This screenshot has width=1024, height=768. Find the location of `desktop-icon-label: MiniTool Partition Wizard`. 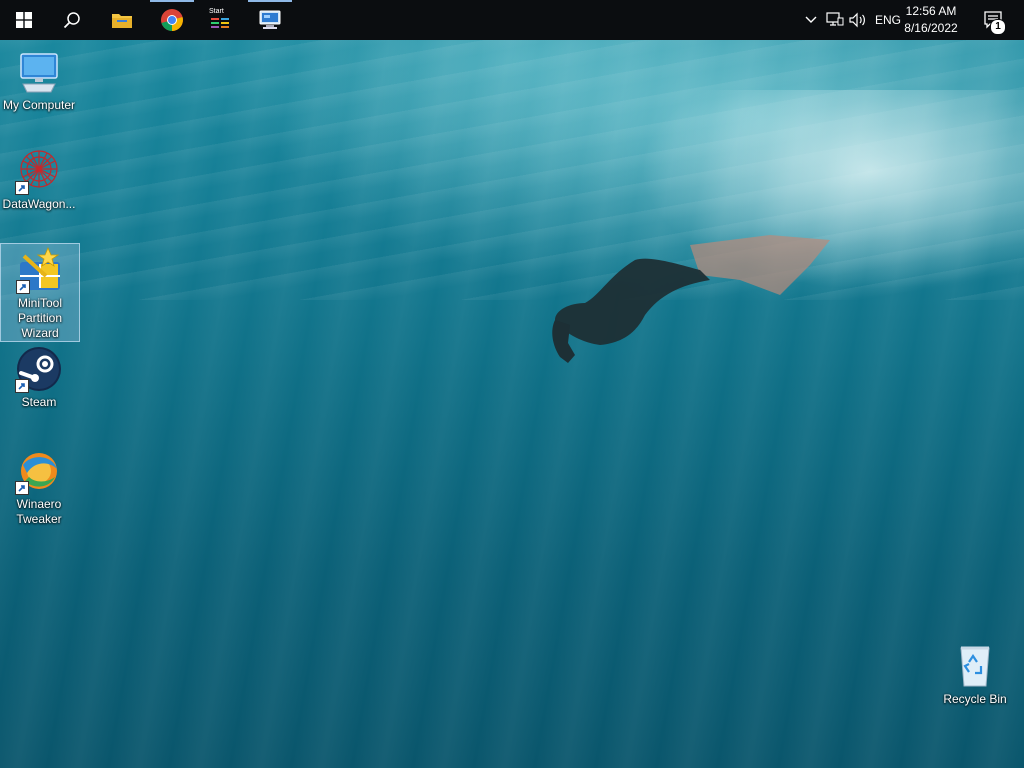

desktop-icon-label: MiniTool Partition Wizard is located at coordinates (40, 318).